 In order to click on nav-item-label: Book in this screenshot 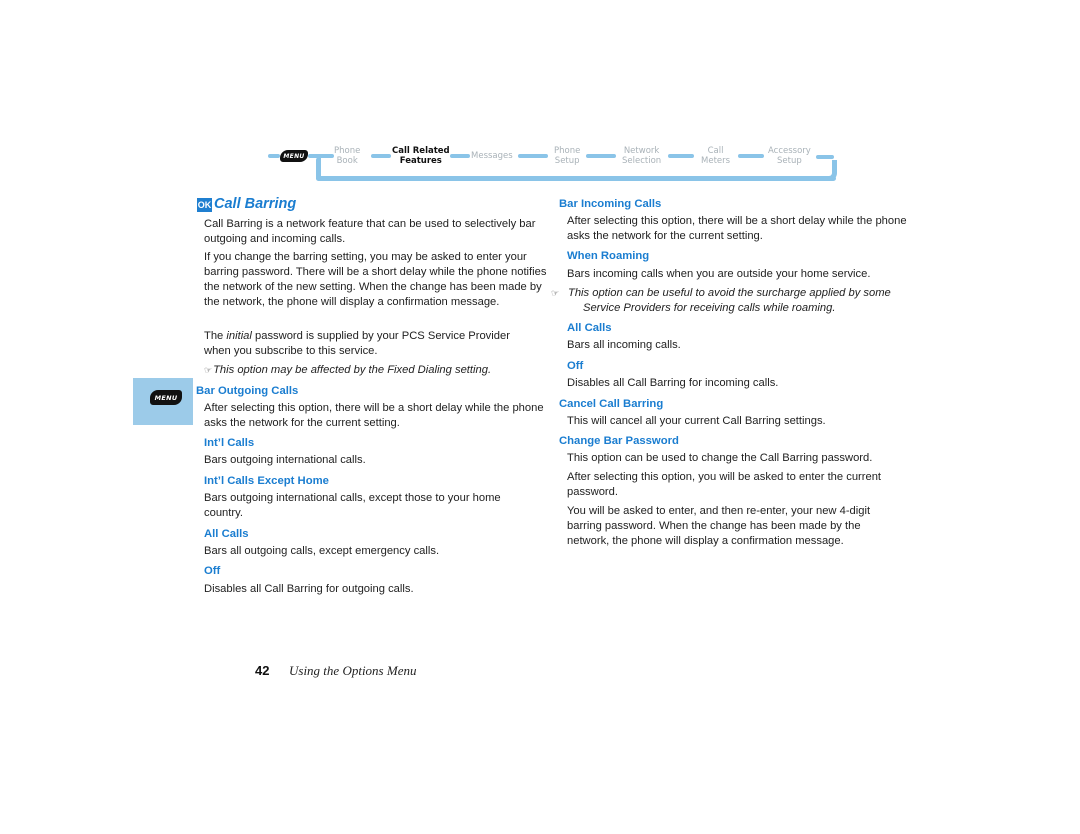, I will do `click(347, 161)`.